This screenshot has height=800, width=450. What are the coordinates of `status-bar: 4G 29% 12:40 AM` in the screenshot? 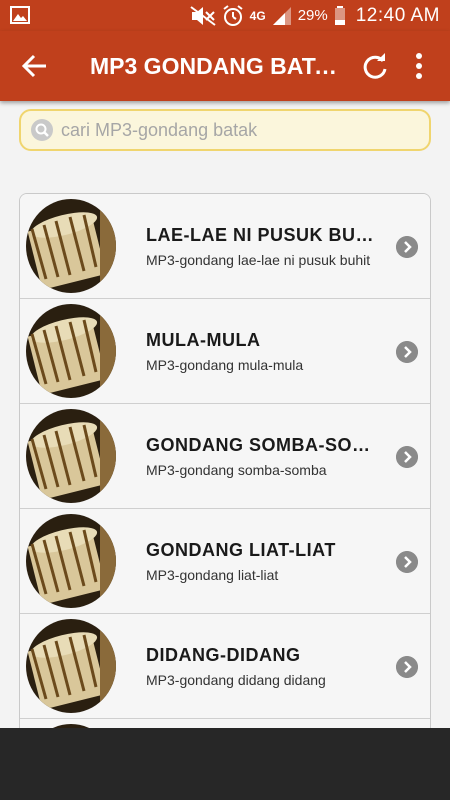 It's located at (225, 15).